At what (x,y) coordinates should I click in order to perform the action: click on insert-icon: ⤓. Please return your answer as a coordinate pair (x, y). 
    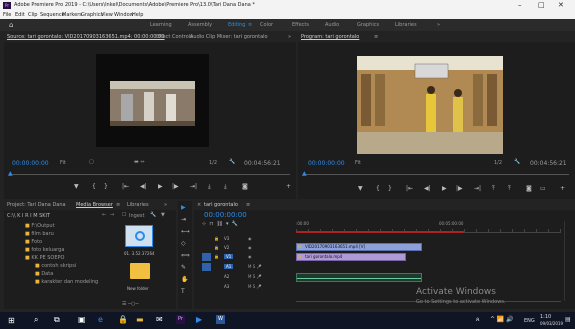
    Looking at the image, I should click on (209, 187).